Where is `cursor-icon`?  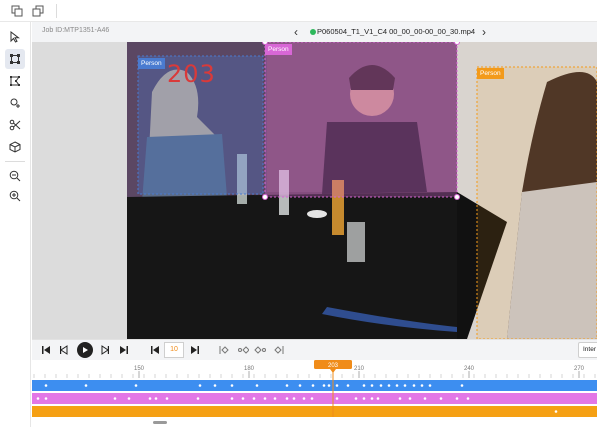 cursor-icon is located at coordinates (15, 37).